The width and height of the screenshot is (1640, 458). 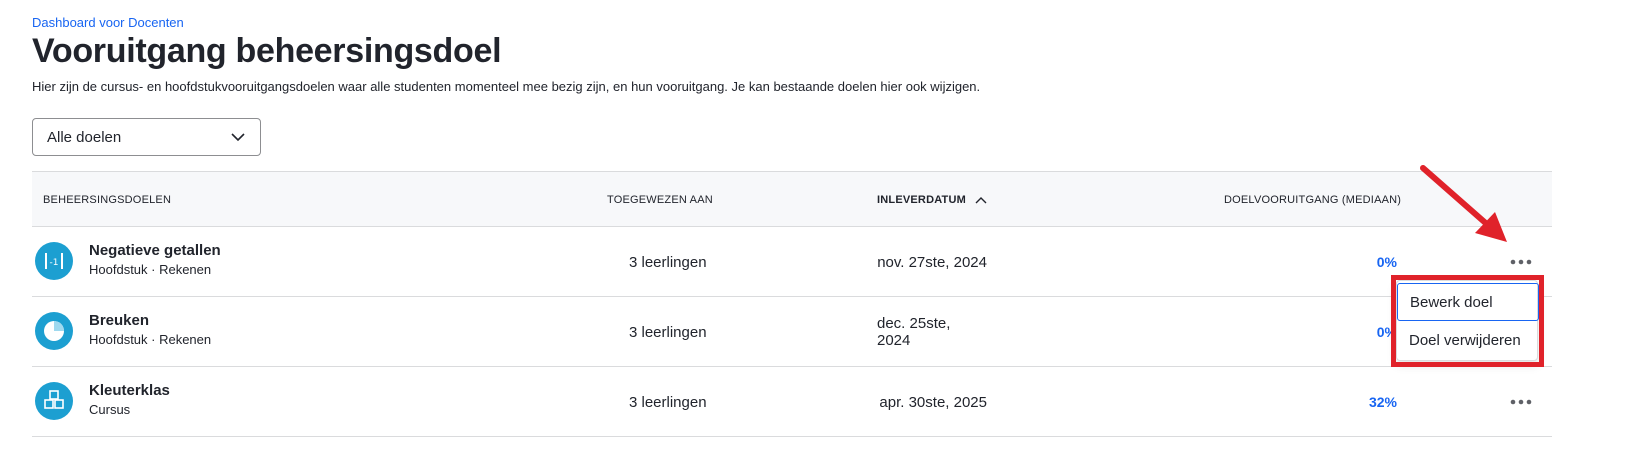 What do you see at coordinates (1463, 203) in the screenshot?
I see `annotation-arrow-icon` at bounding box center [1463, 203].